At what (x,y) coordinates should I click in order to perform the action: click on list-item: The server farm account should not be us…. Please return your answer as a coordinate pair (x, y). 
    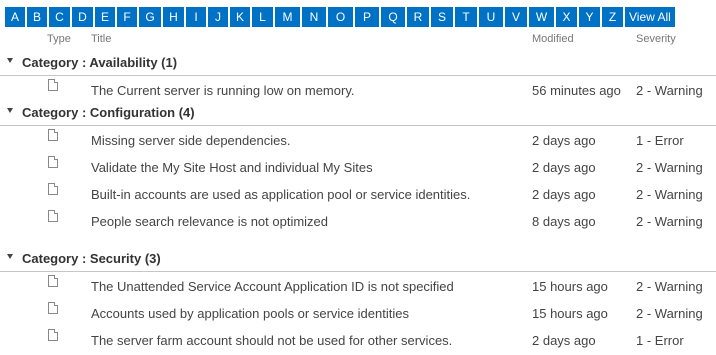
    Looking at the image, I should click on (358, 339).